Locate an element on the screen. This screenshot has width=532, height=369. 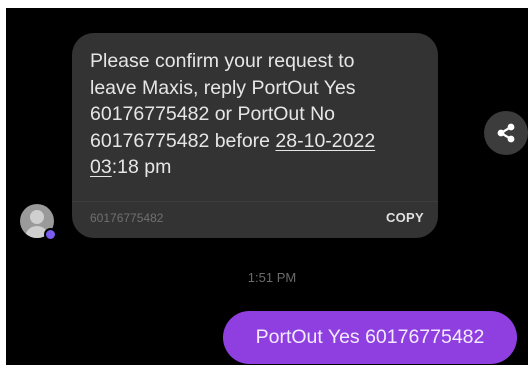
message-line-5-text: :18 pm is located at coordinates (141, 167).